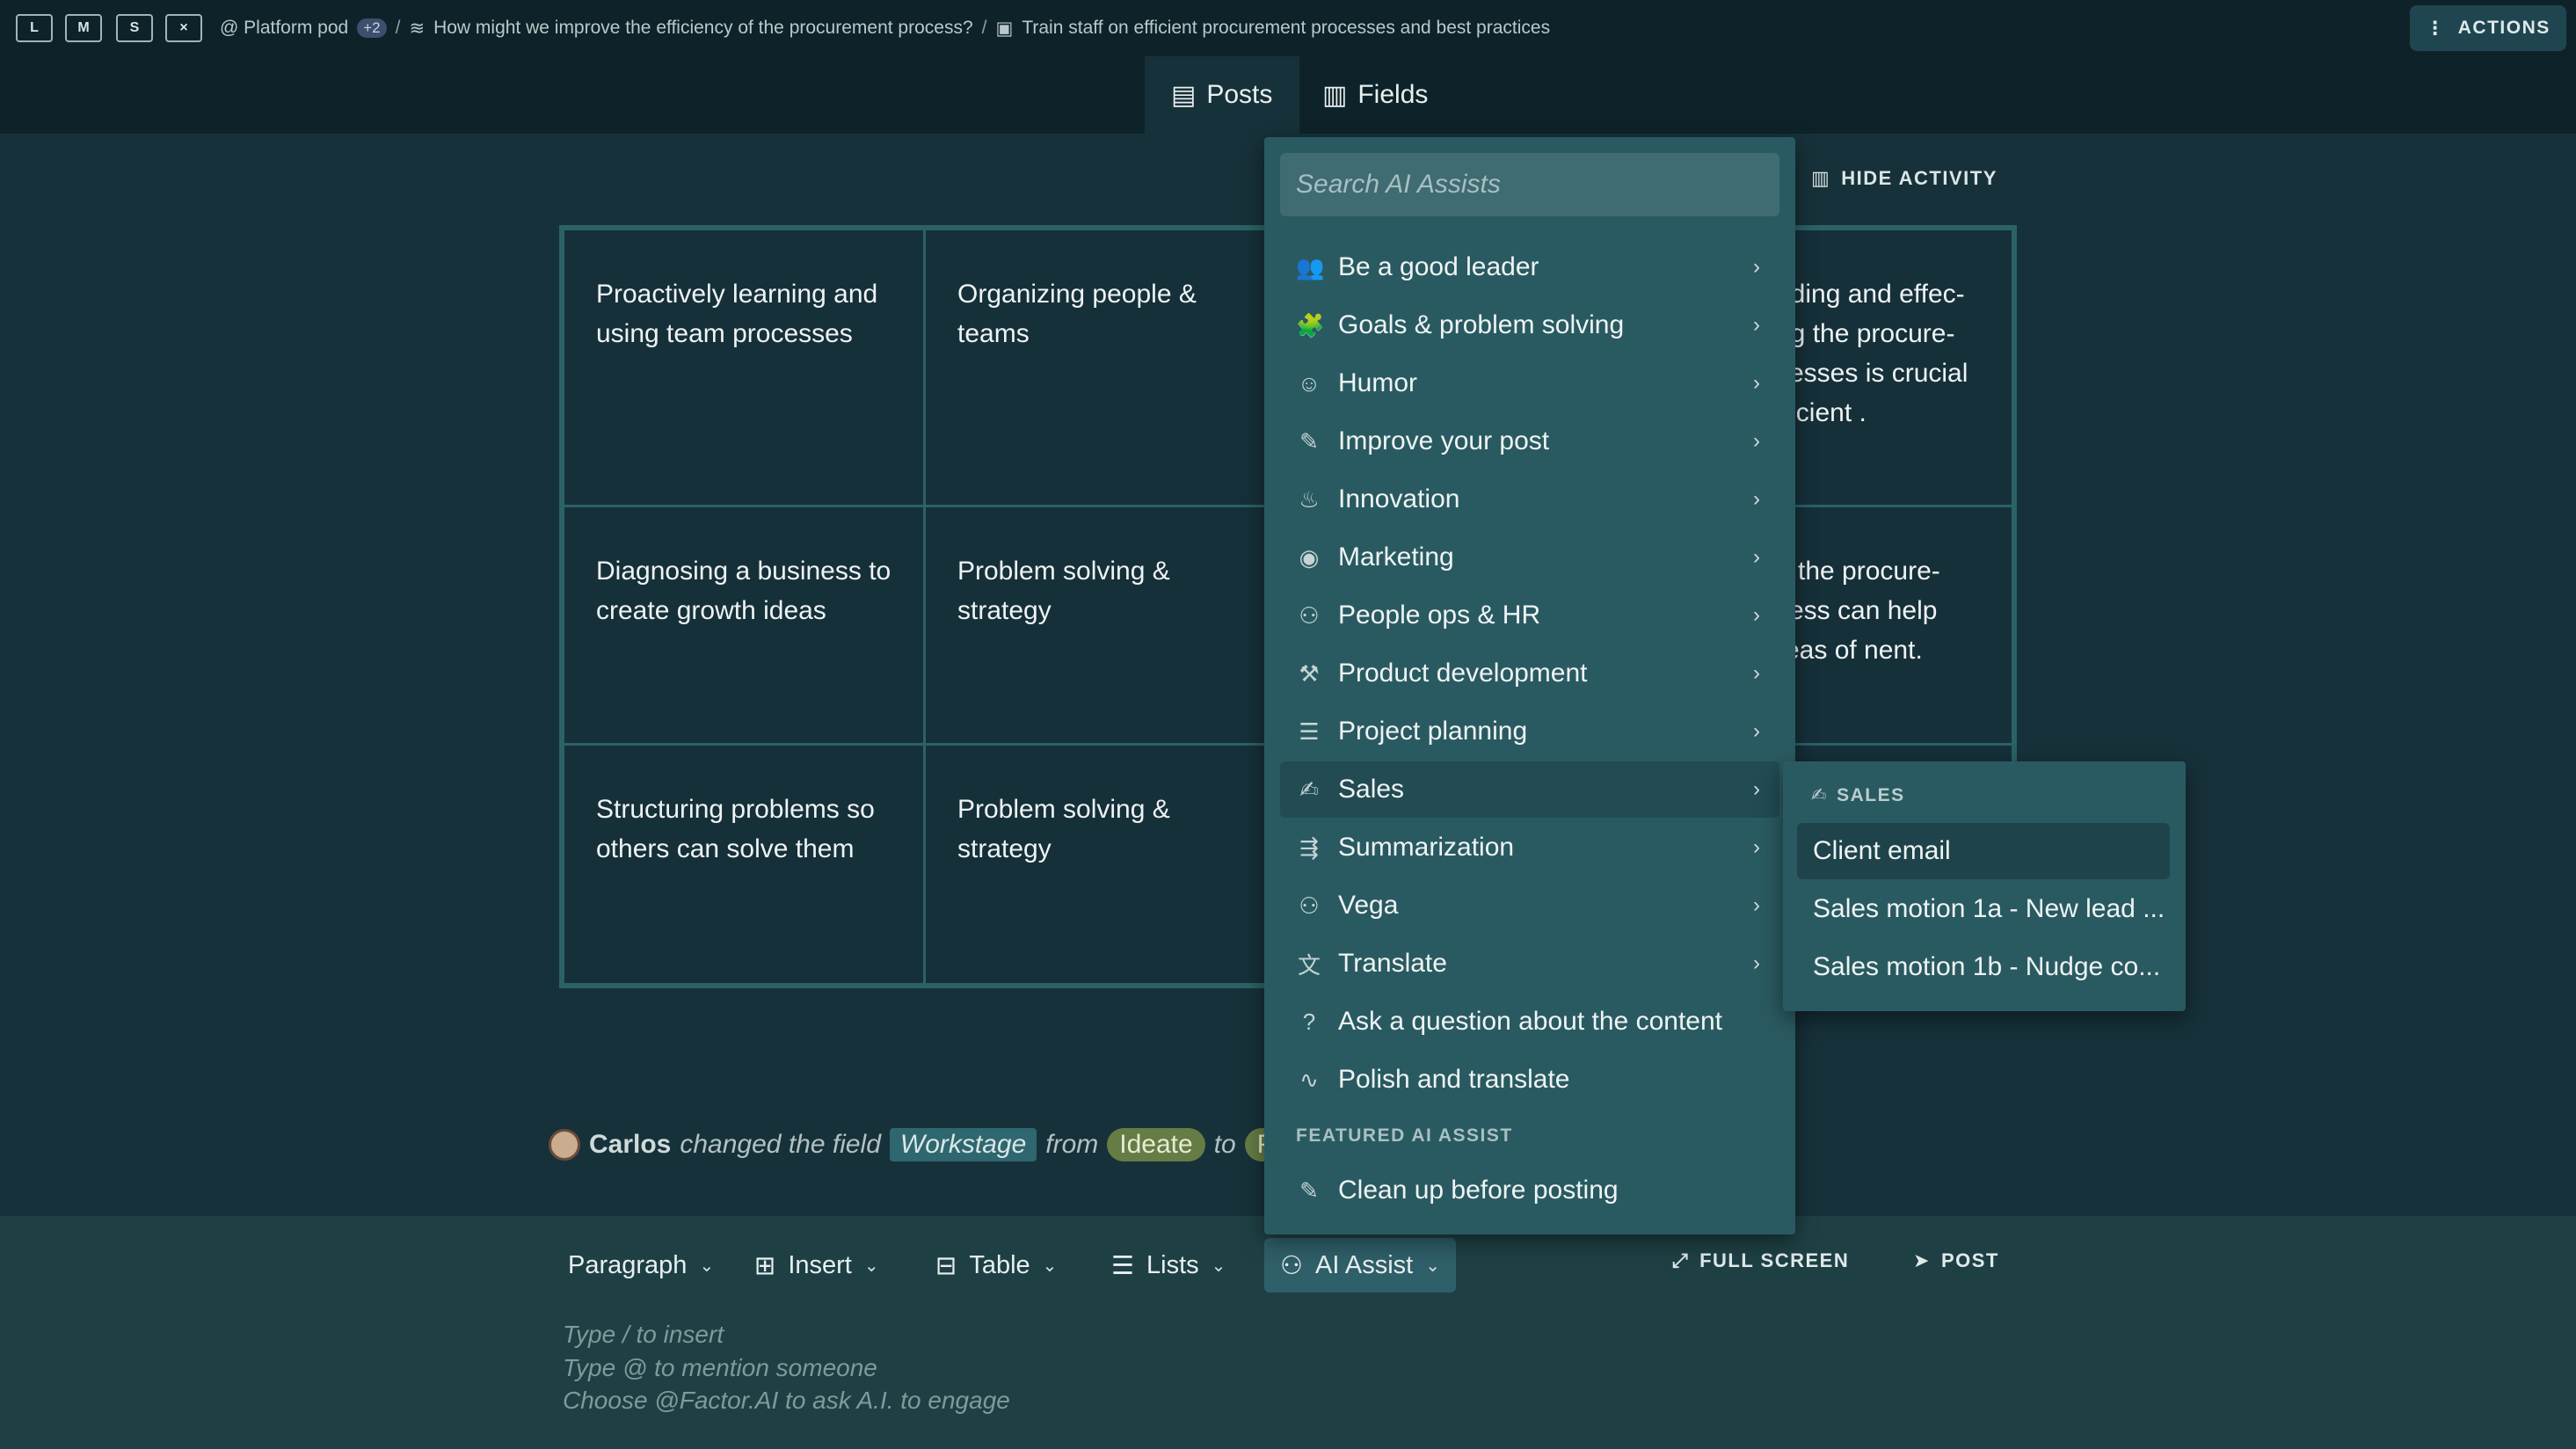 The width and height of the screenshot is (2576, 1449). Describe the element at coordinates (284, 29) in the screenshot. I see `breadcrumb-workspace: @ Platform pod` at that location.